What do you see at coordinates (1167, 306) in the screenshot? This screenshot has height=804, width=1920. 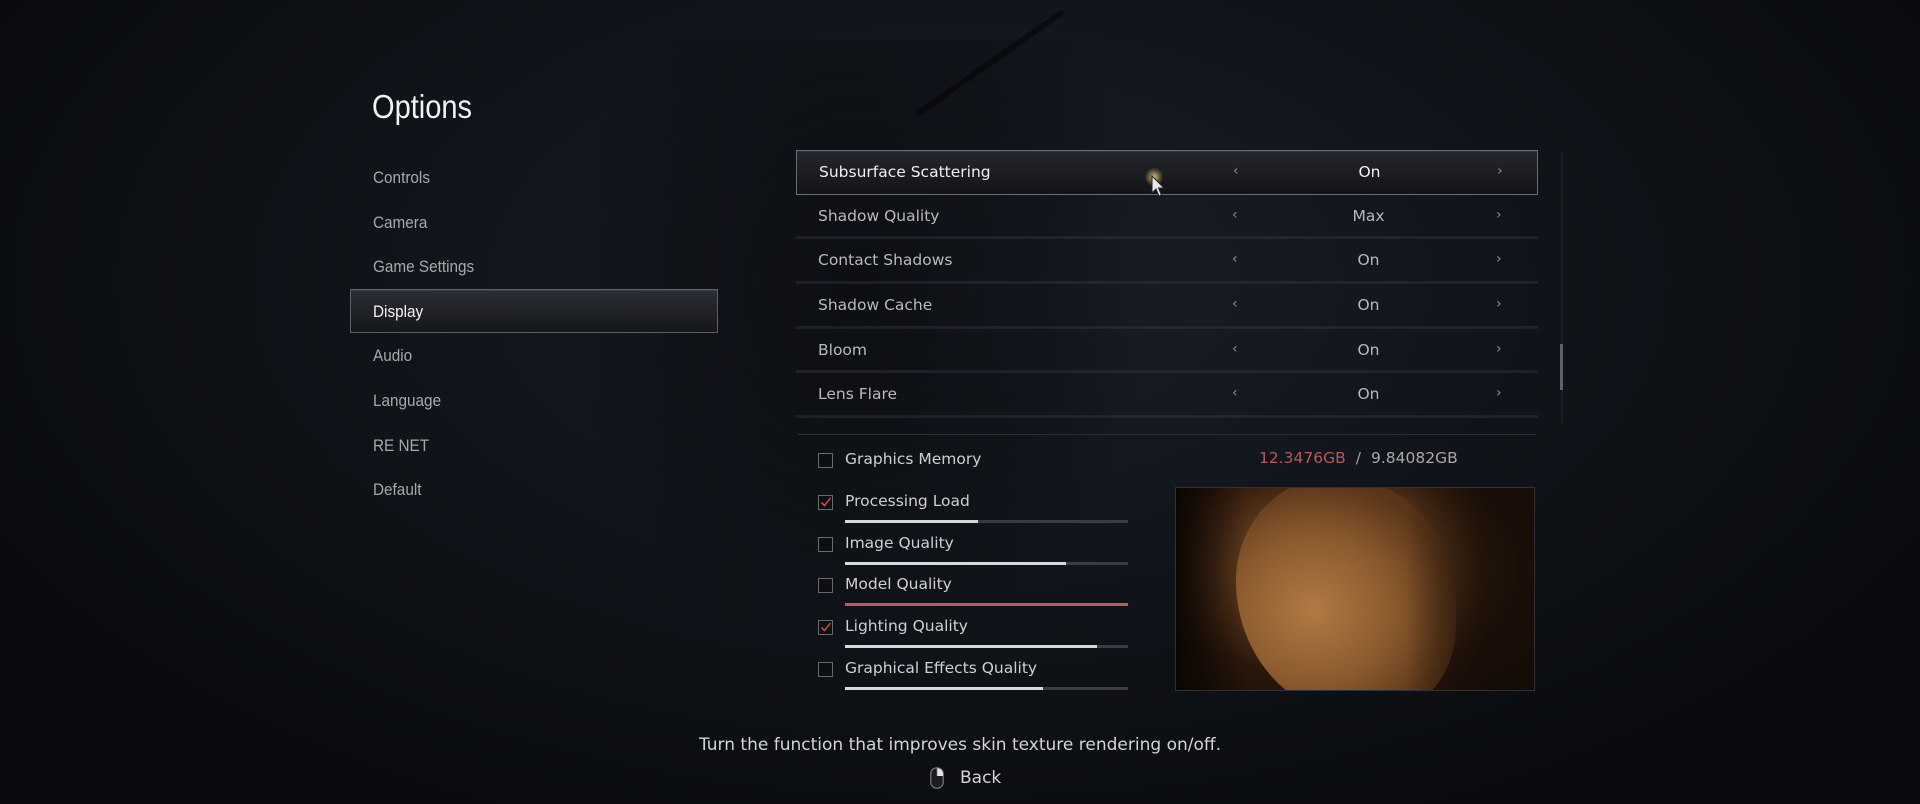 I see `setting-shadow-cache: Shadow Cache ‹ On ›` at bounding box center [1167, 306].